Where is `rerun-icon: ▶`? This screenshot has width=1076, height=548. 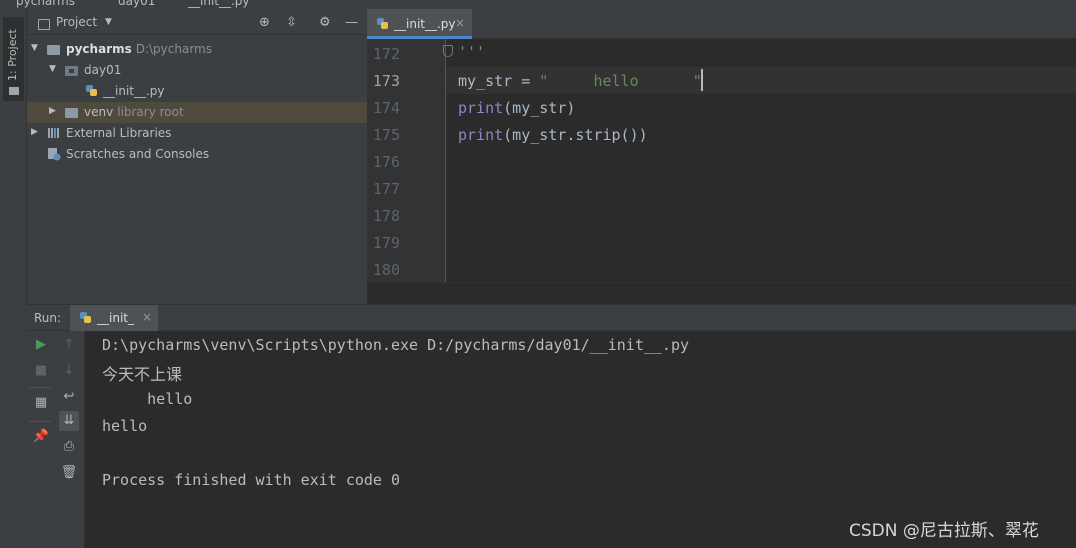
rerun-icon: ▶ is located at coordinates (41, 345).